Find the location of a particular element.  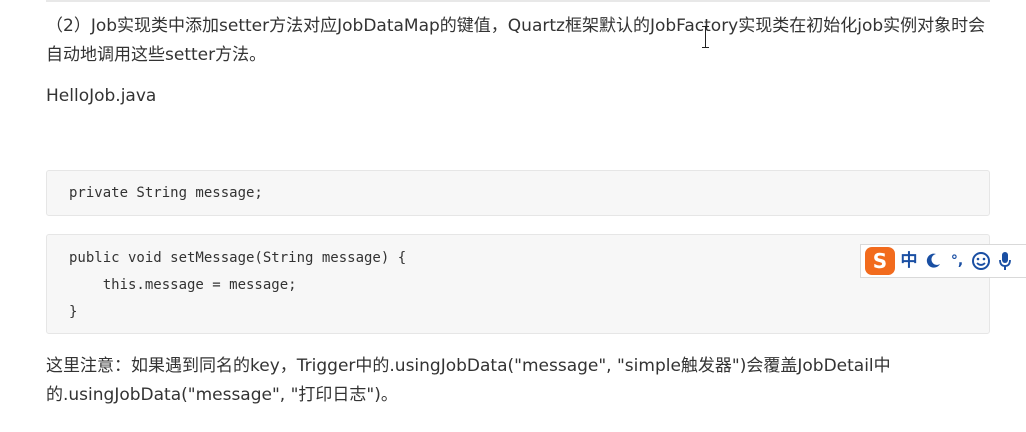

code-line: } is located at coordinates (73, 312).